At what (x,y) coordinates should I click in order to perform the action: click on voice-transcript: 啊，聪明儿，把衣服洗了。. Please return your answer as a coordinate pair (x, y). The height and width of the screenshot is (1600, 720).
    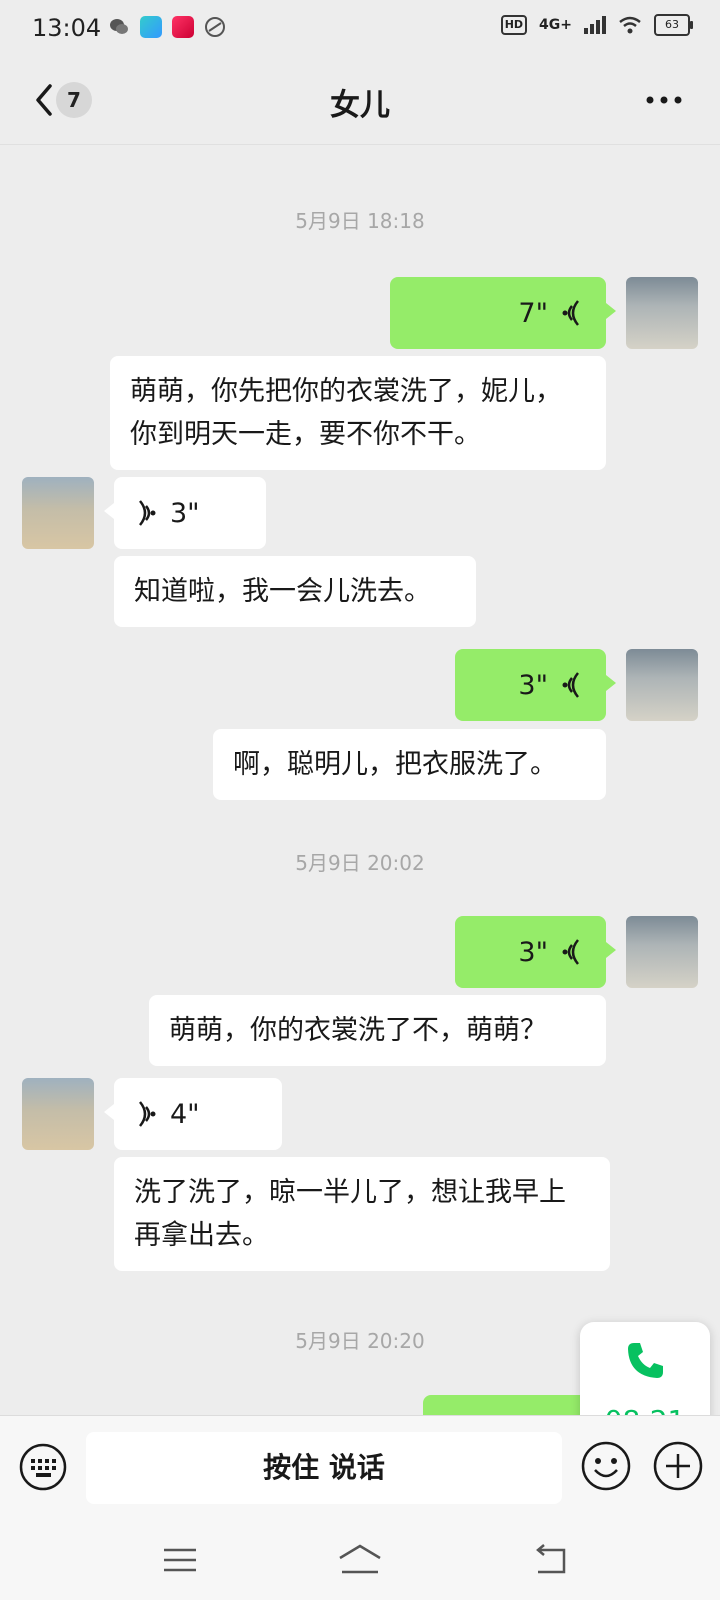
    Looking at the image, I should click on (409, 764).